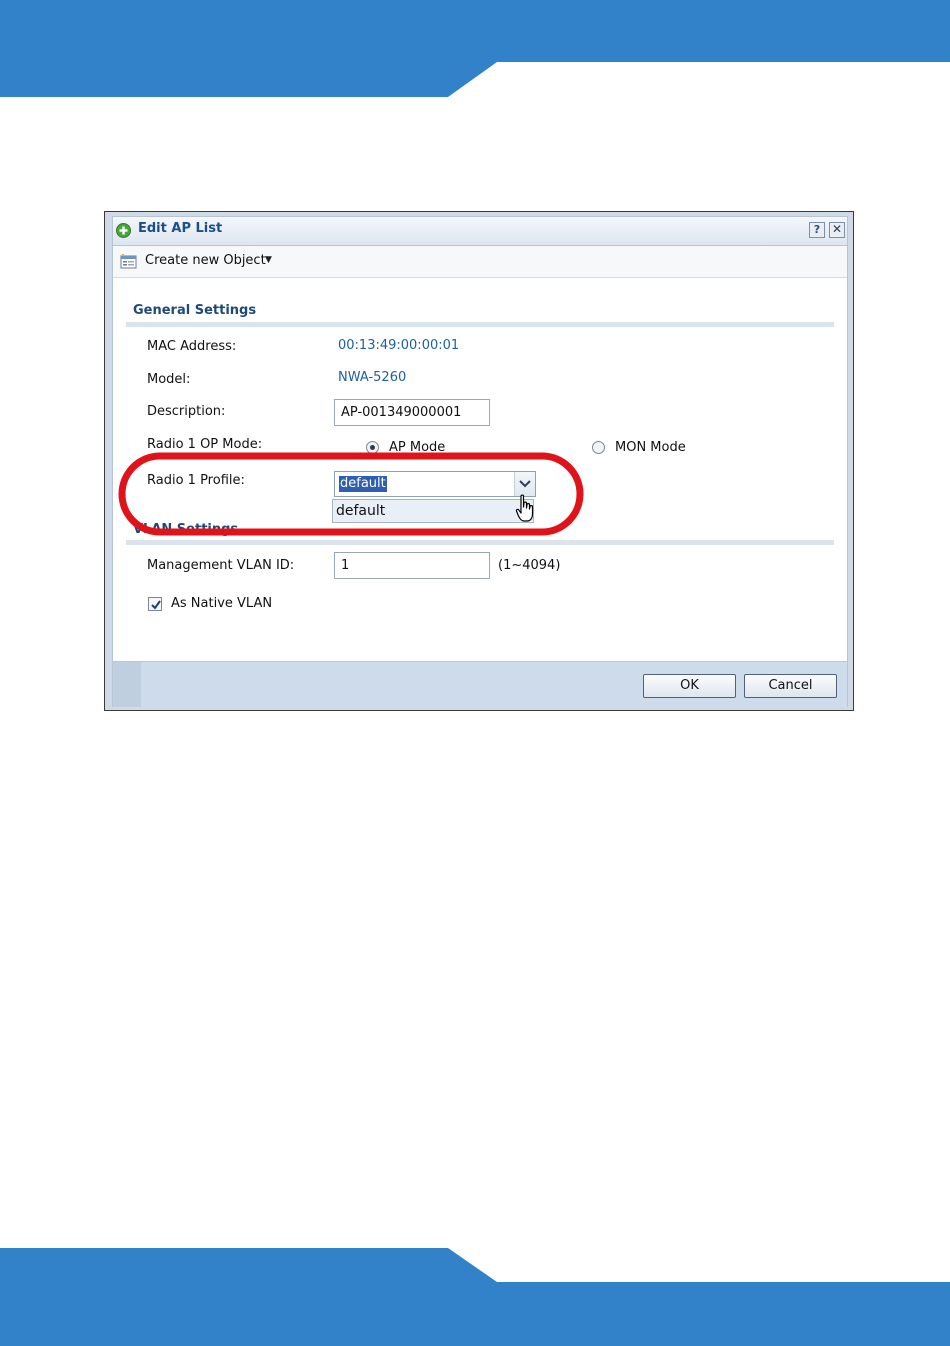  What do you see at coordinates (529, 565) in the screenshot?
I see `vlan-range-hint: (1~4094)` at bounding box center [529, 565].